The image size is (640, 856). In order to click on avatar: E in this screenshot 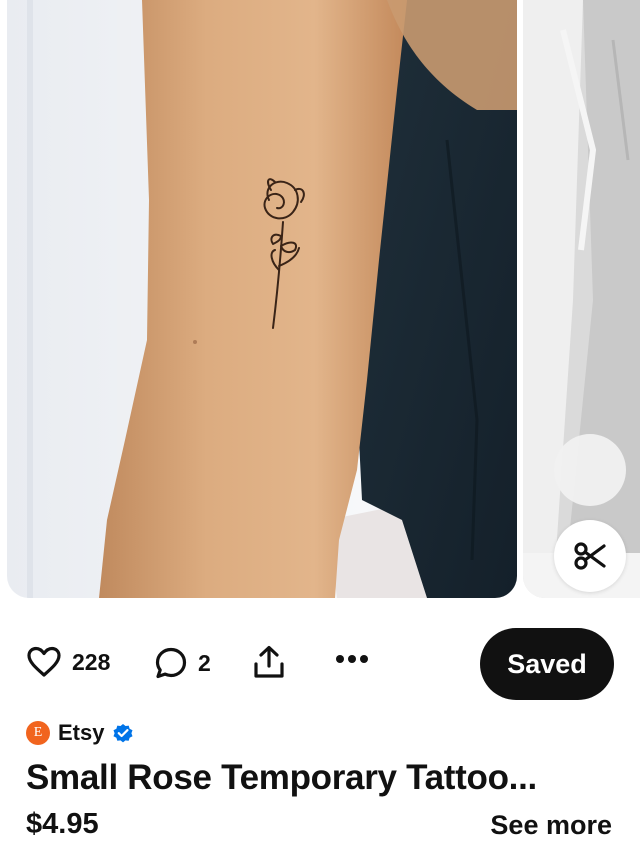, I will do `click(38, 733)`.